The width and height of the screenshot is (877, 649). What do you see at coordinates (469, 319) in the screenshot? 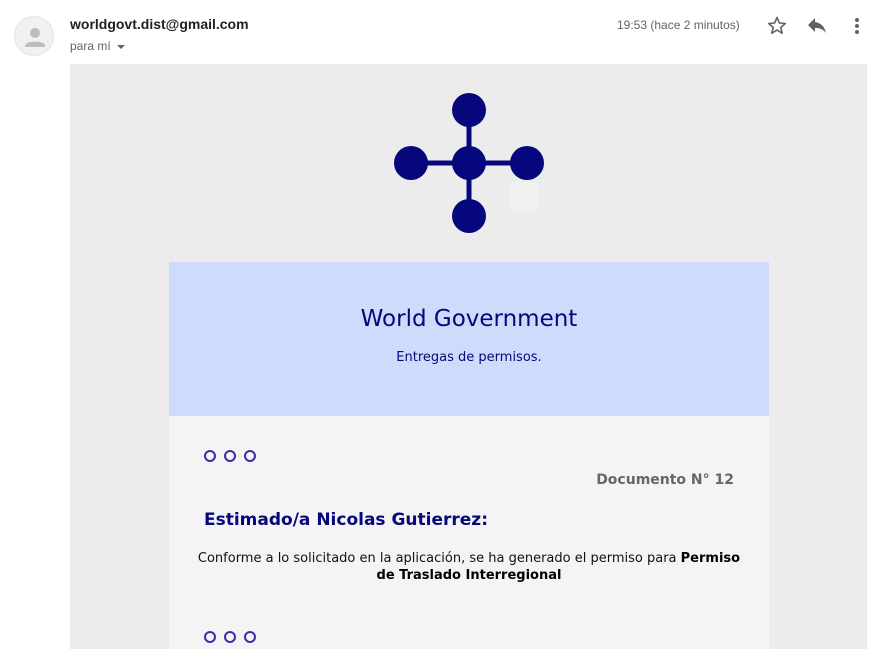
I see `hero-title: World Government` at bounding box center [469, 319].